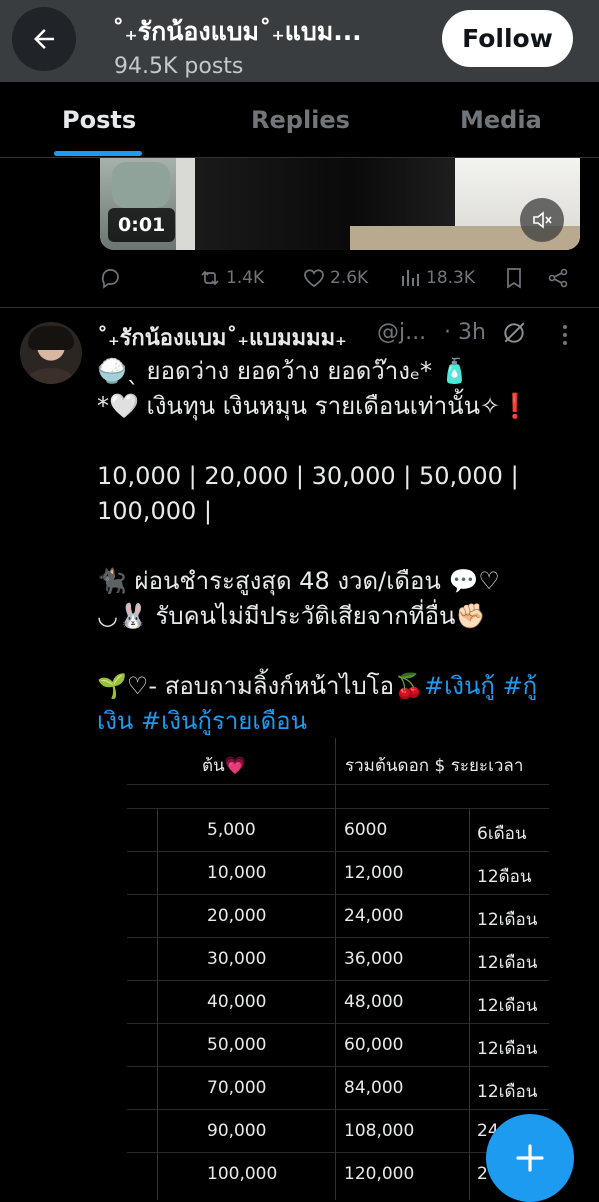 The height and width of the screenshot is (1202, 599). I want to click on display-name: ˚₊รักน้องแบม˚₊แบมมมม₊, so click(222, 337).